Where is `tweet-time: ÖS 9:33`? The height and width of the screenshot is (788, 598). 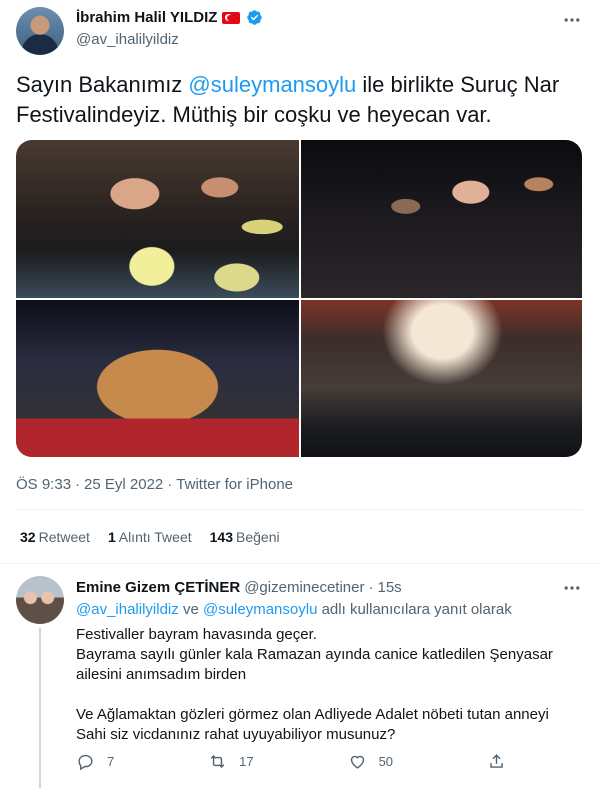 tweet-time: ÖS 9:33 is located at coordinates (43, 484).